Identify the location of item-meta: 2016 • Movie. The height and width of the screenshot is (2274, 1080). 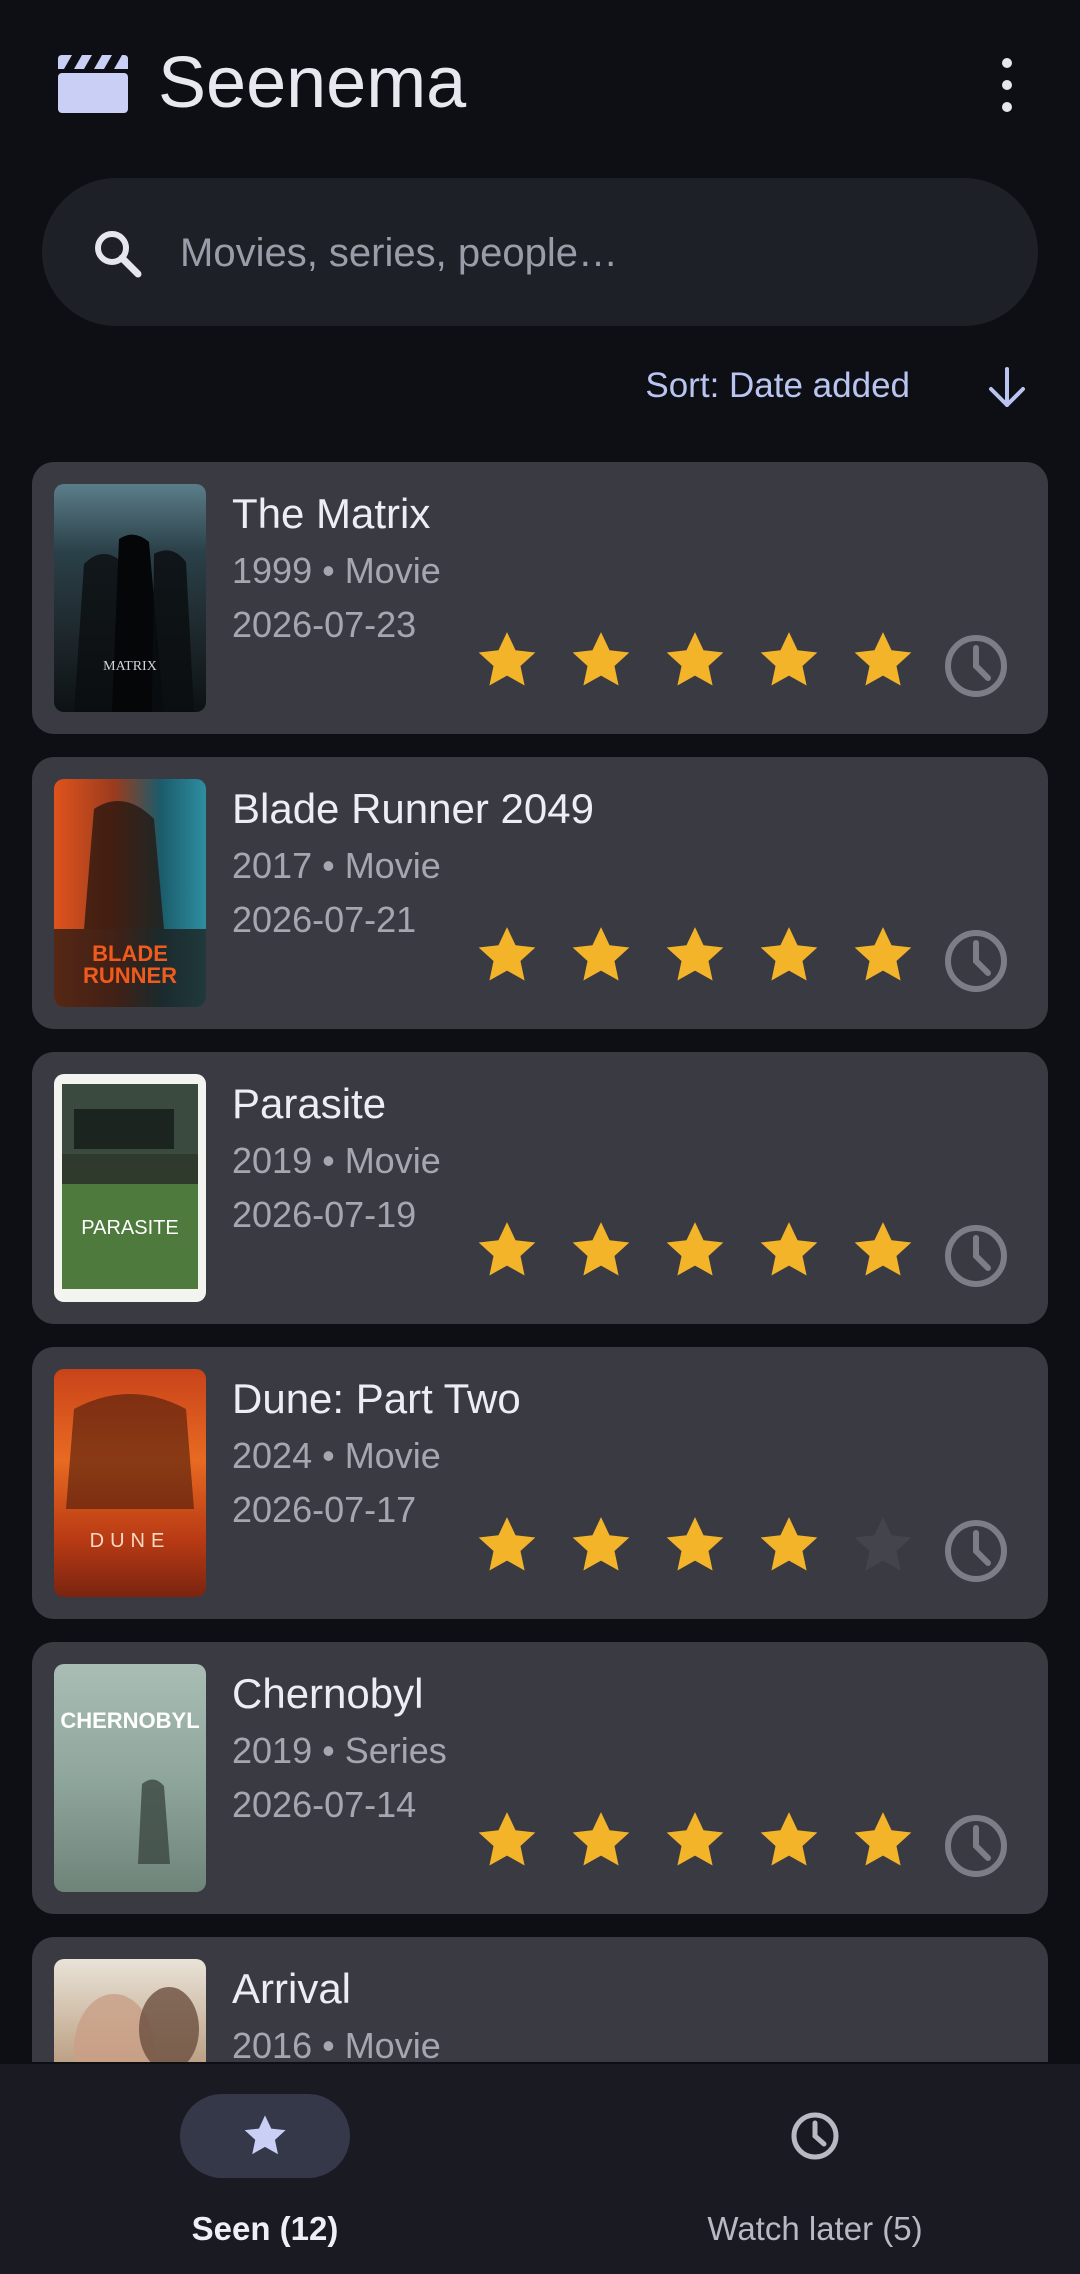
(336, 2043).